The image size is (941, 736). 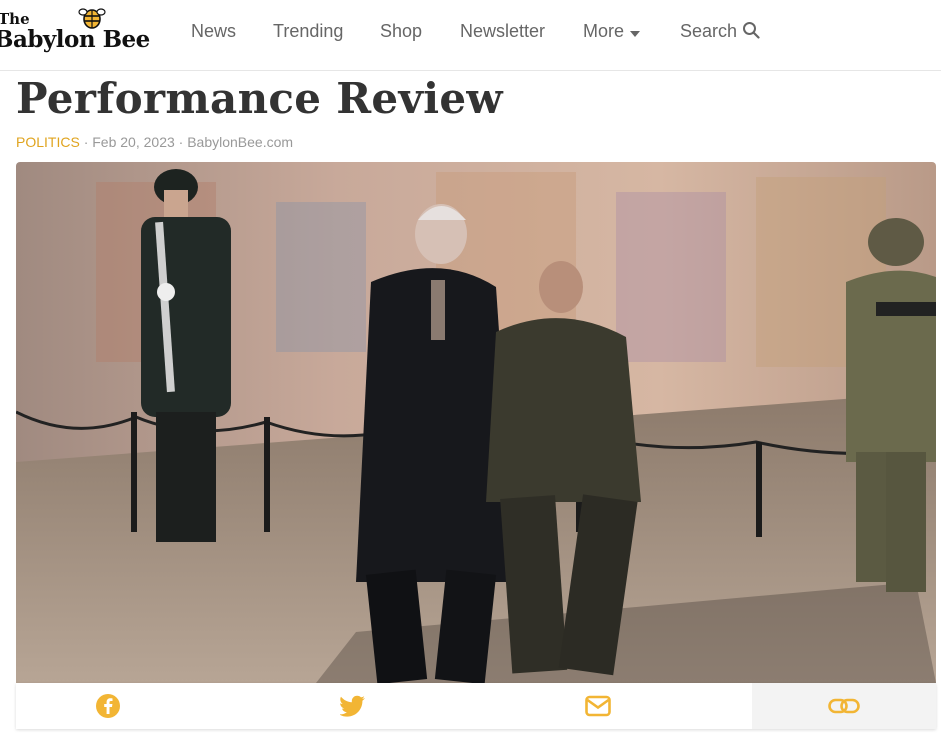 I want to click on nav-search: Search, so click(x=720, y=31).